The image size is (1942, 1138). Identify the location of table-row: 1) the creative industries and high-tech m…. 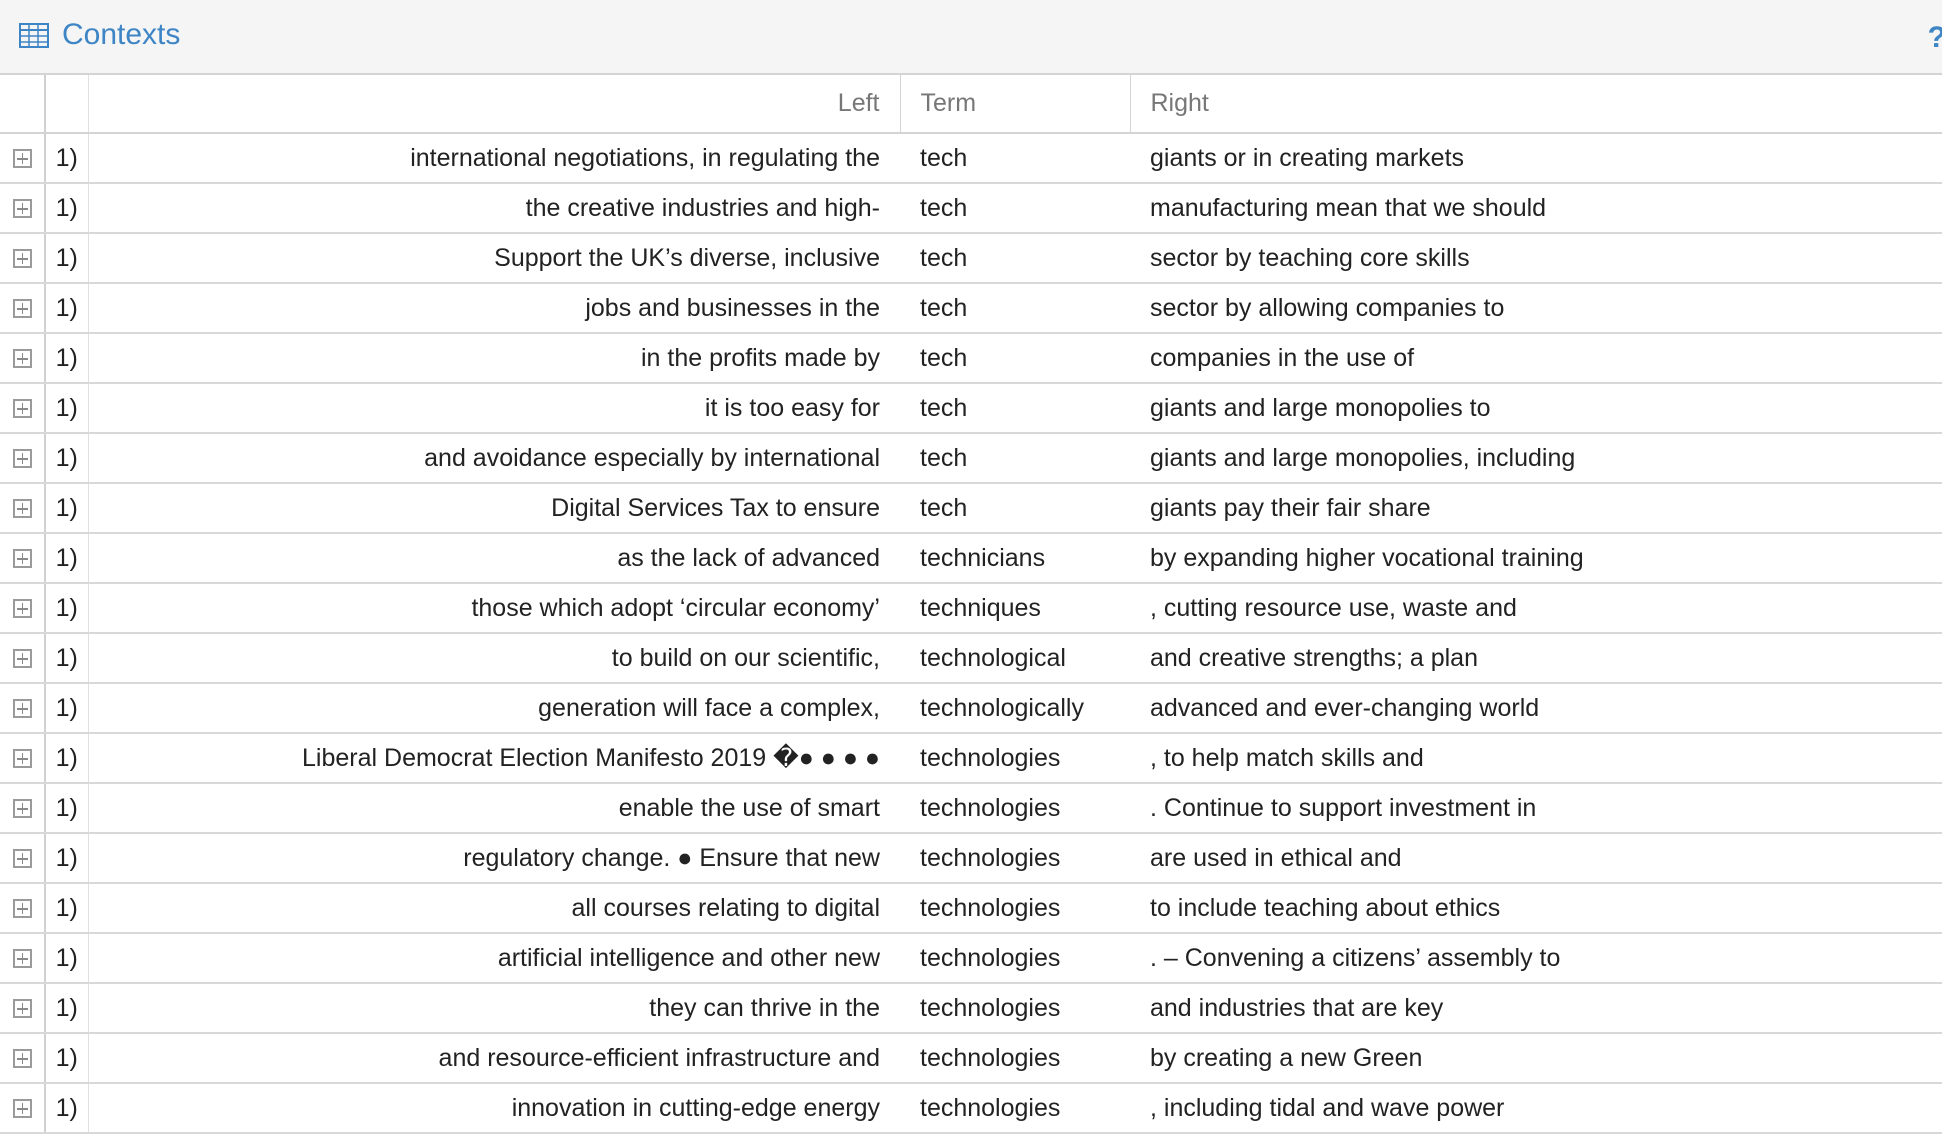
(971, 208).